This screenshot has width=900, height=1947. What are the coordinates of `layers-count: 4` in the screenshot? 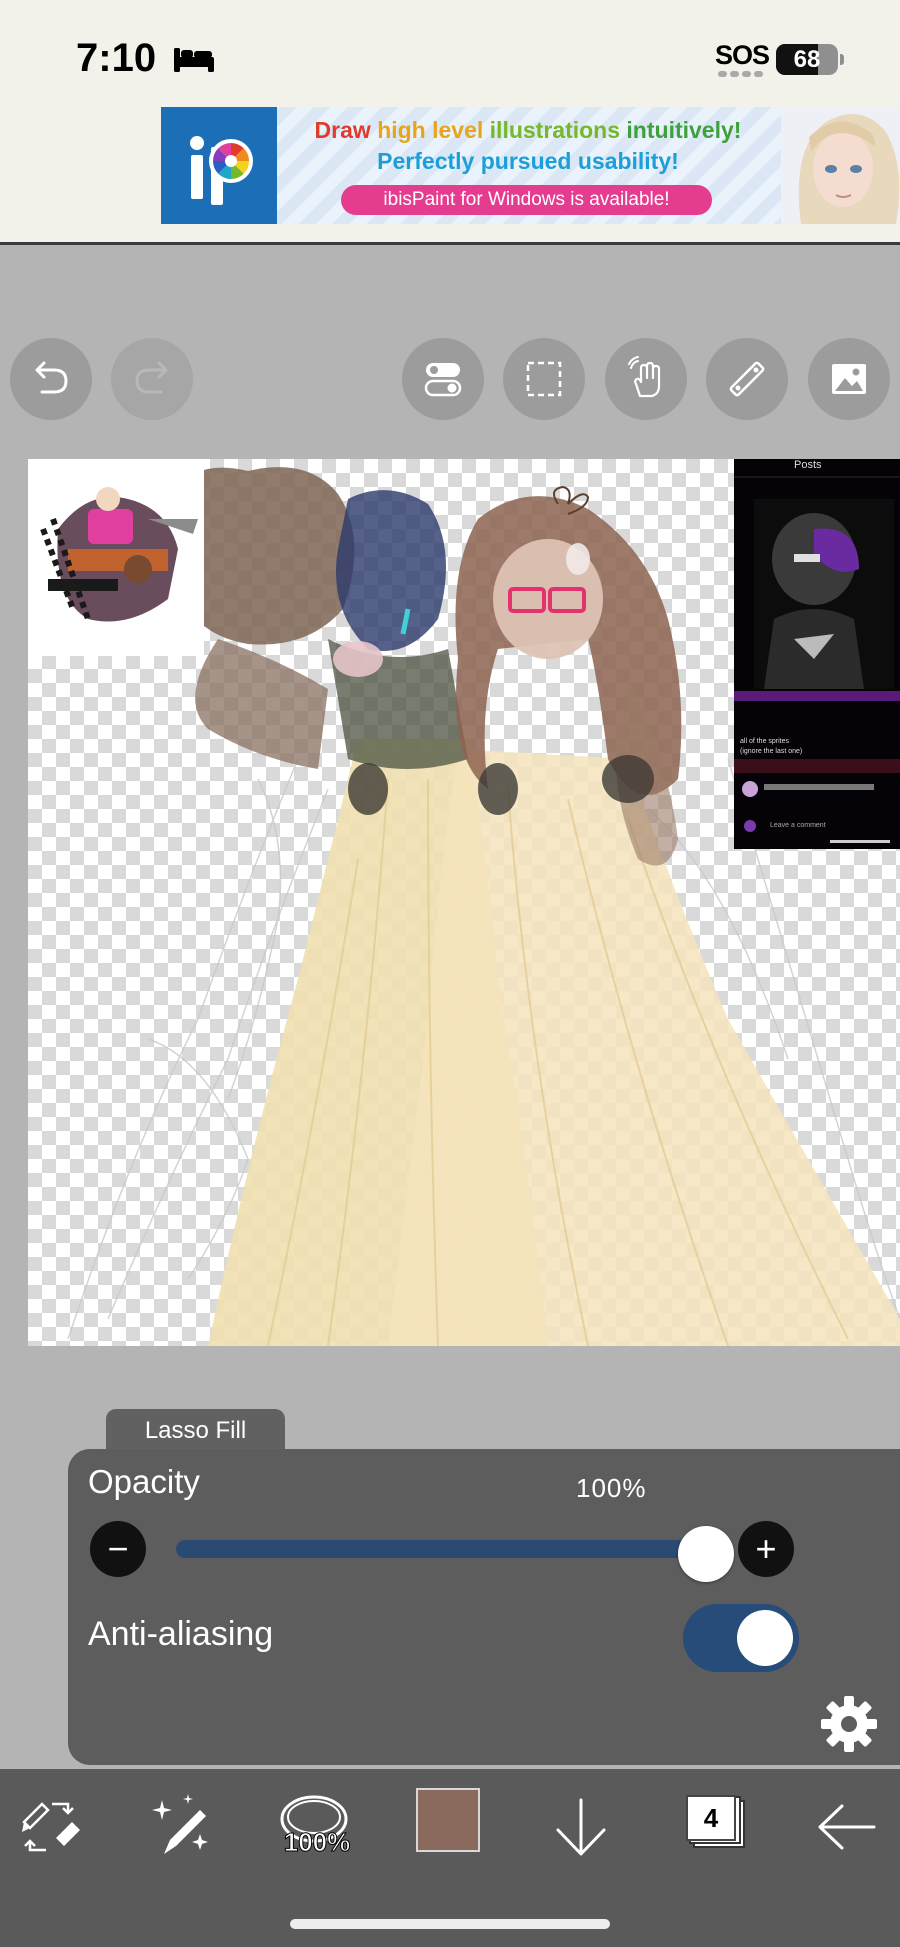 It's located at (711, 1818).